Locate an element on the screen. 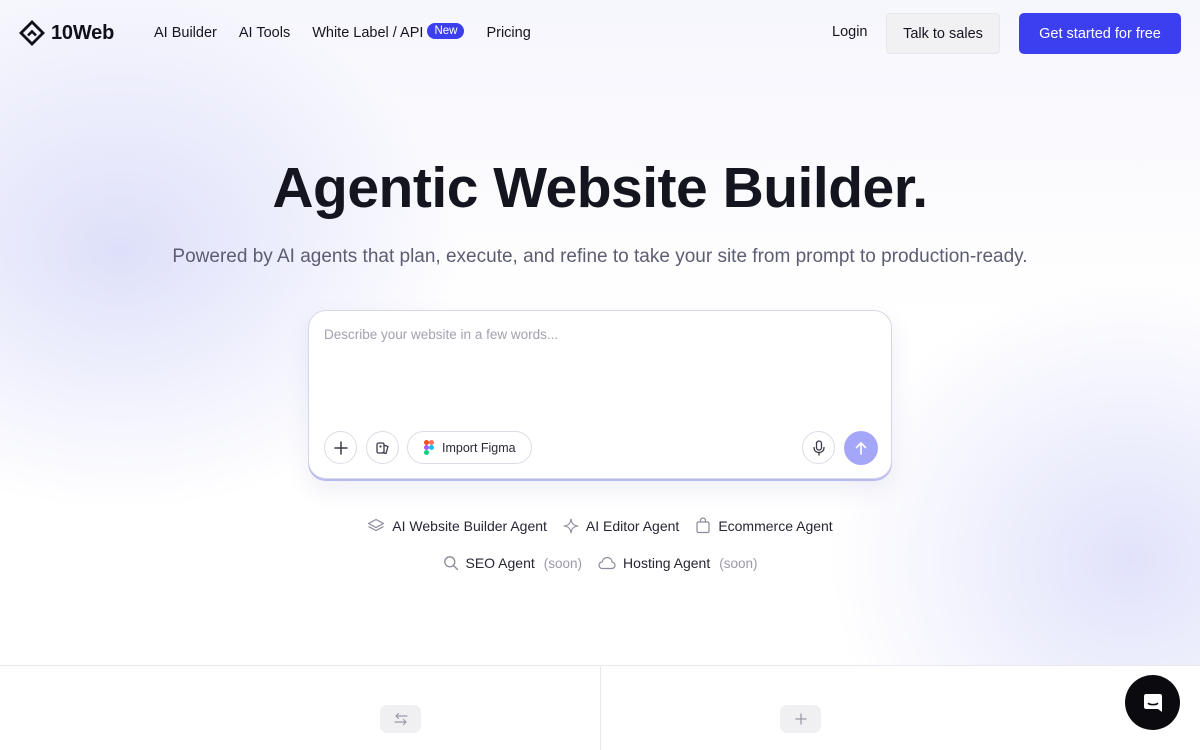 The height and width of the screenshot is (750, 1200). search-icon is located at coordinates (450, 563).